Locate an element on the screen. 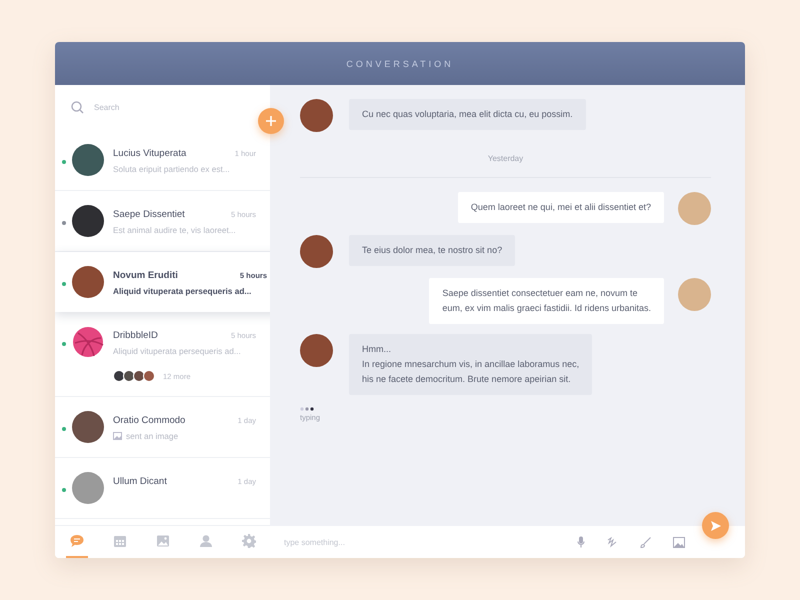 The image size is (800, 600). message-text: his ne facete democritum. Brute nemore apeirian sit. is located at coordinates (467, 379).